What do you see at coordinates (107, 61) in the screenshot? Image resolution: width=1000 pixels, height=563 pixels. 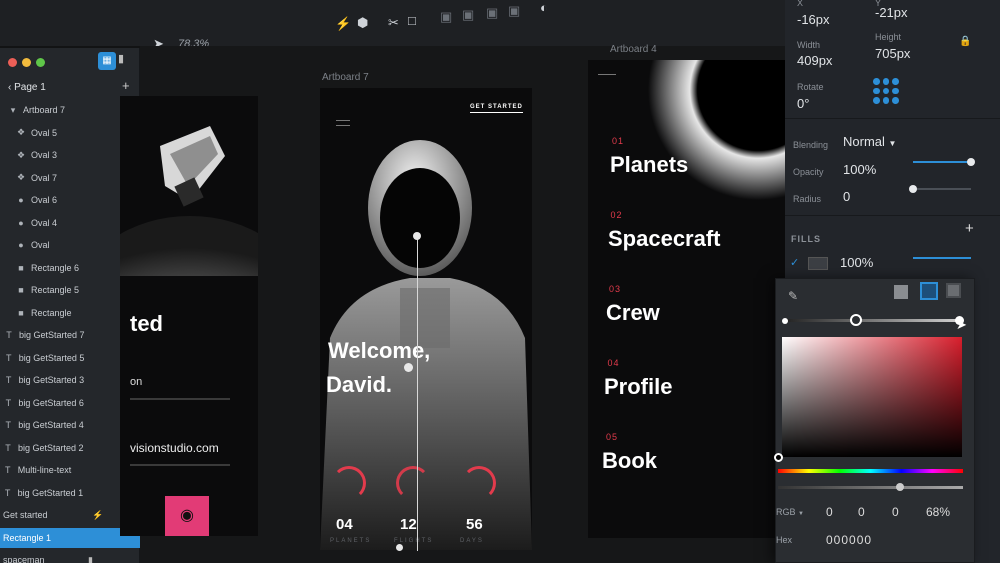 I see `layers-toggle-icon: ▦` at bounding box center [107, 61].